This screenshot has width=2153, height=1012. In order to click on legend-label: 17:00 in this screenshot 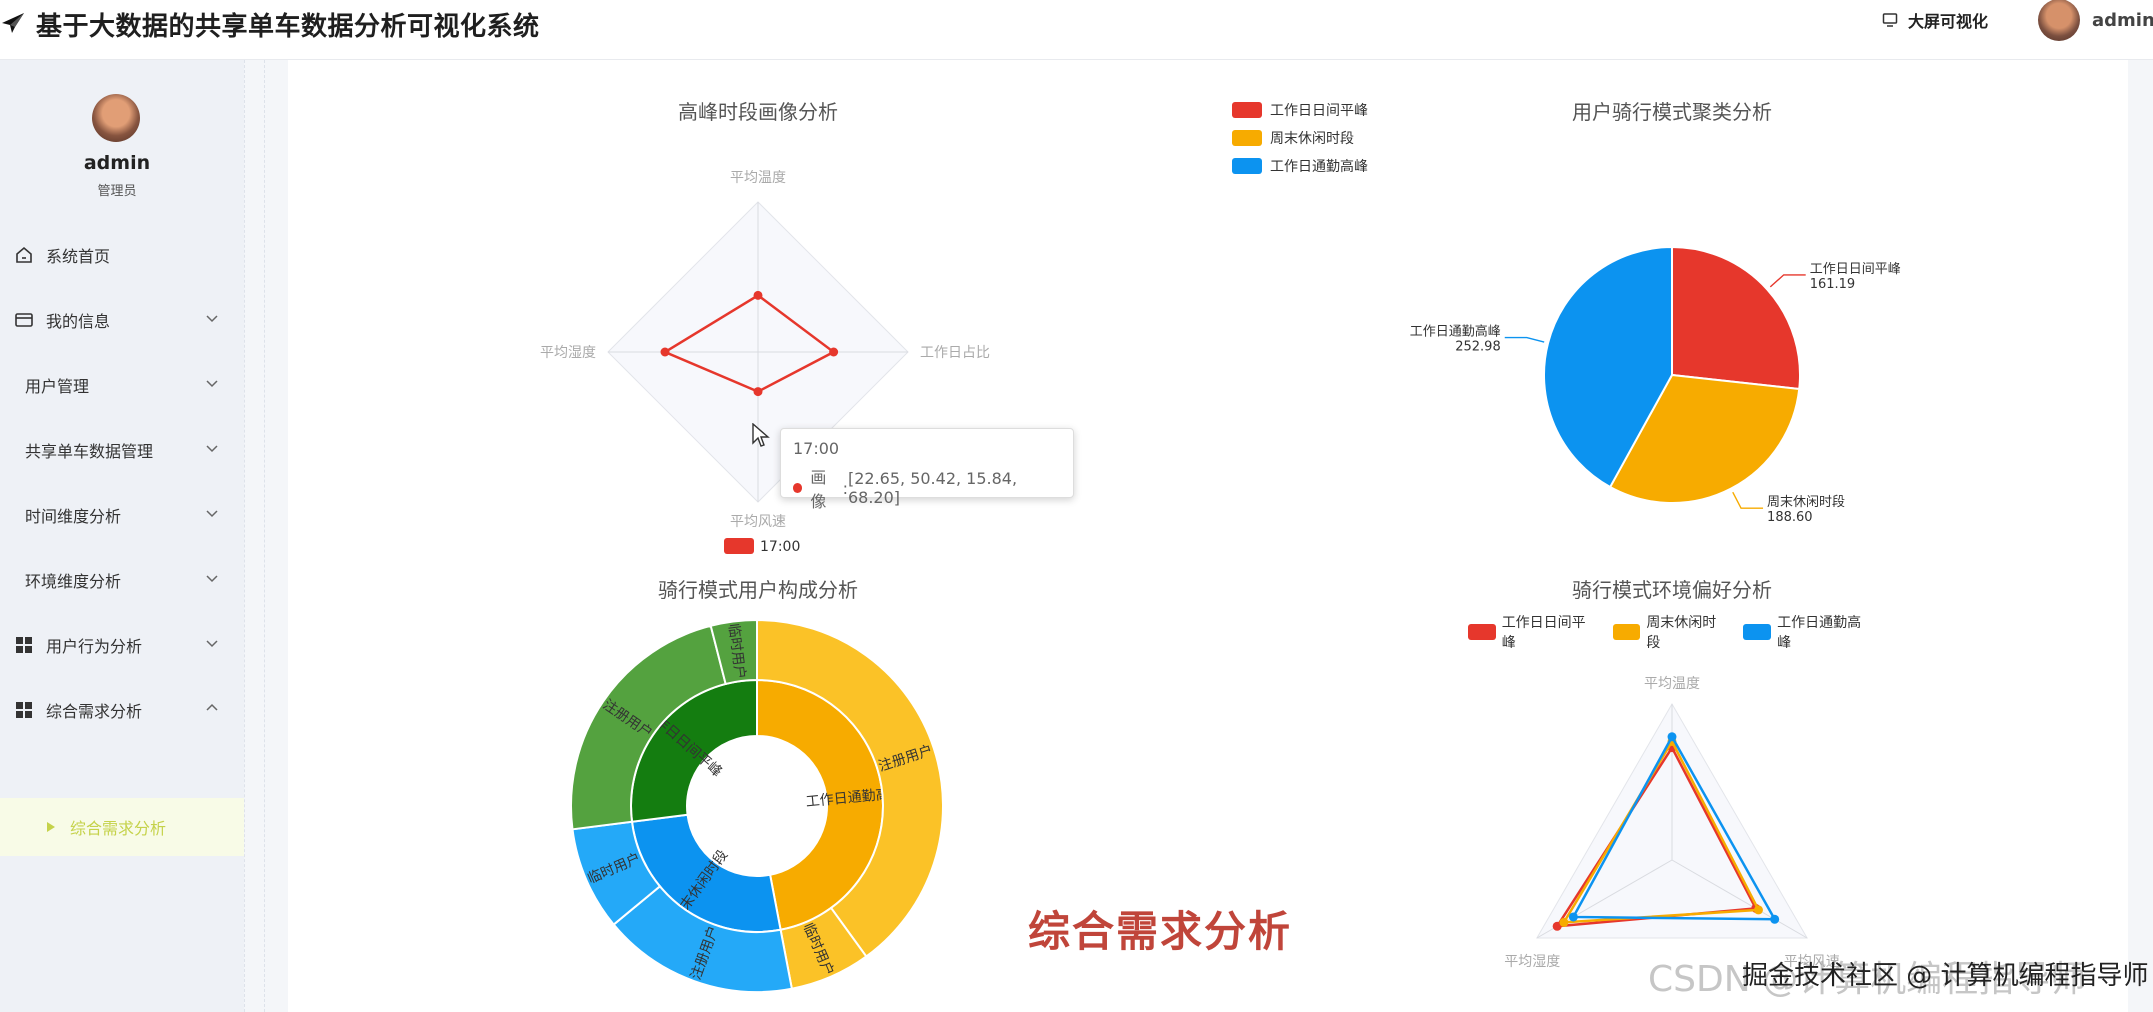, I will do `click(780, 547)`.